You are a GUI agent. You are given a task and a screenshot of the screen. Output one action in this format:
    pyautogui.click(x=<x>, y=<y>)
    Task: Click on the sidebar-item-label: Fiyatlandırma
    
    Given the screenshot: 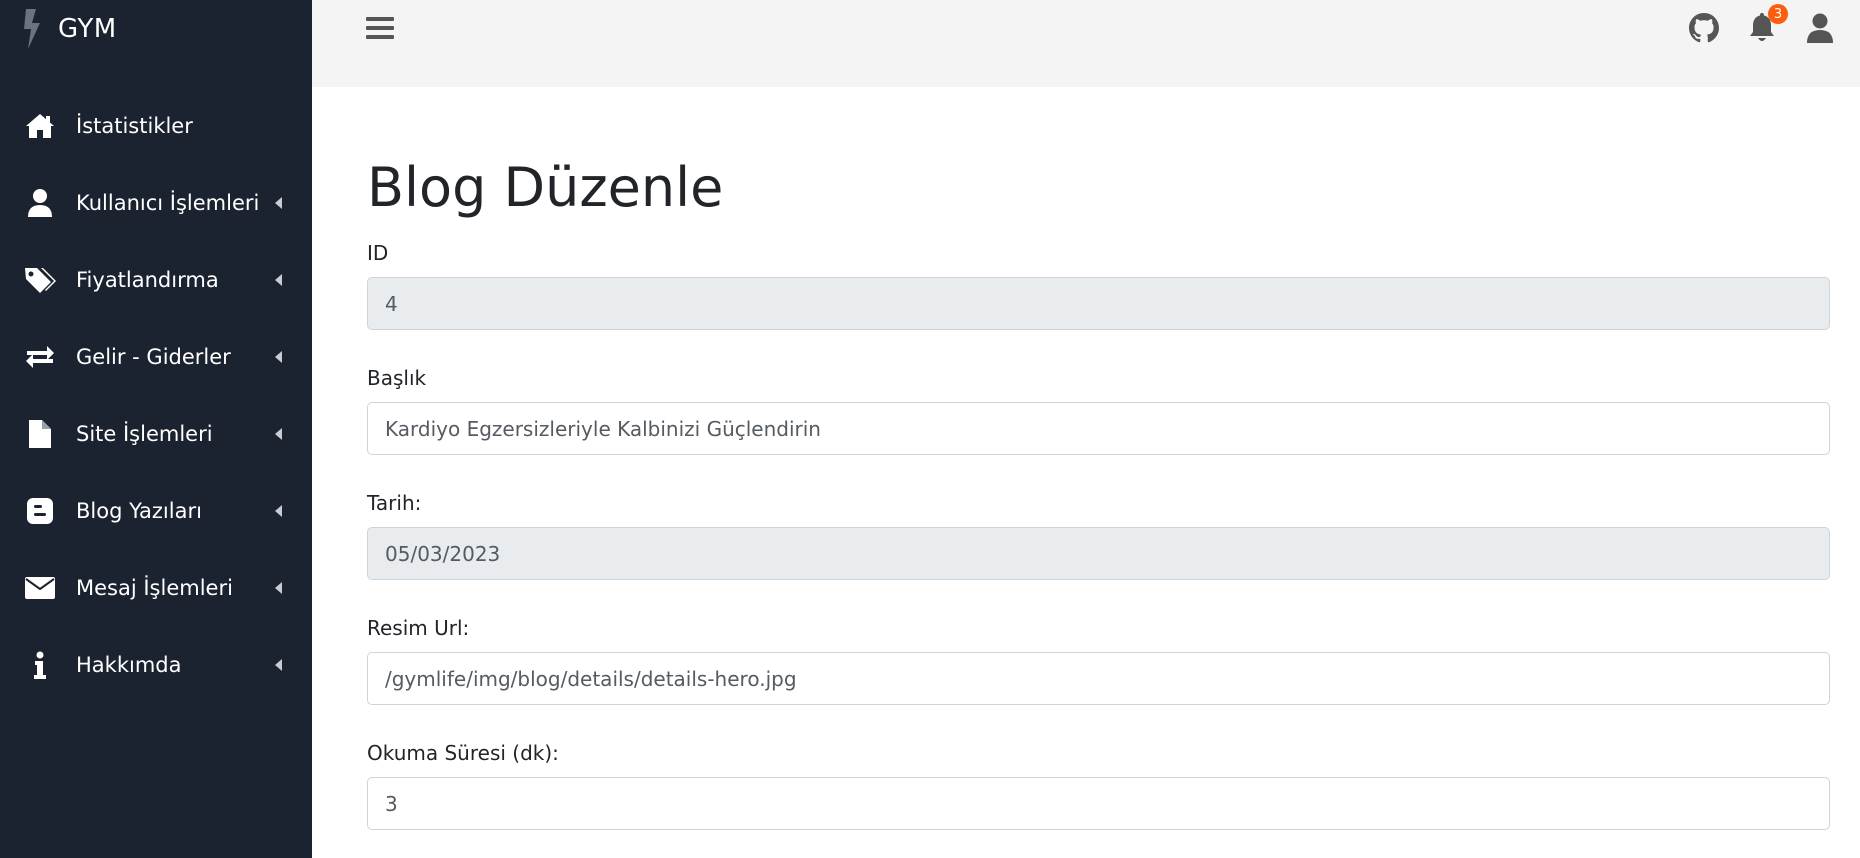 What is the action you would take?
    pyautogui.click(x=147, y=279)
    